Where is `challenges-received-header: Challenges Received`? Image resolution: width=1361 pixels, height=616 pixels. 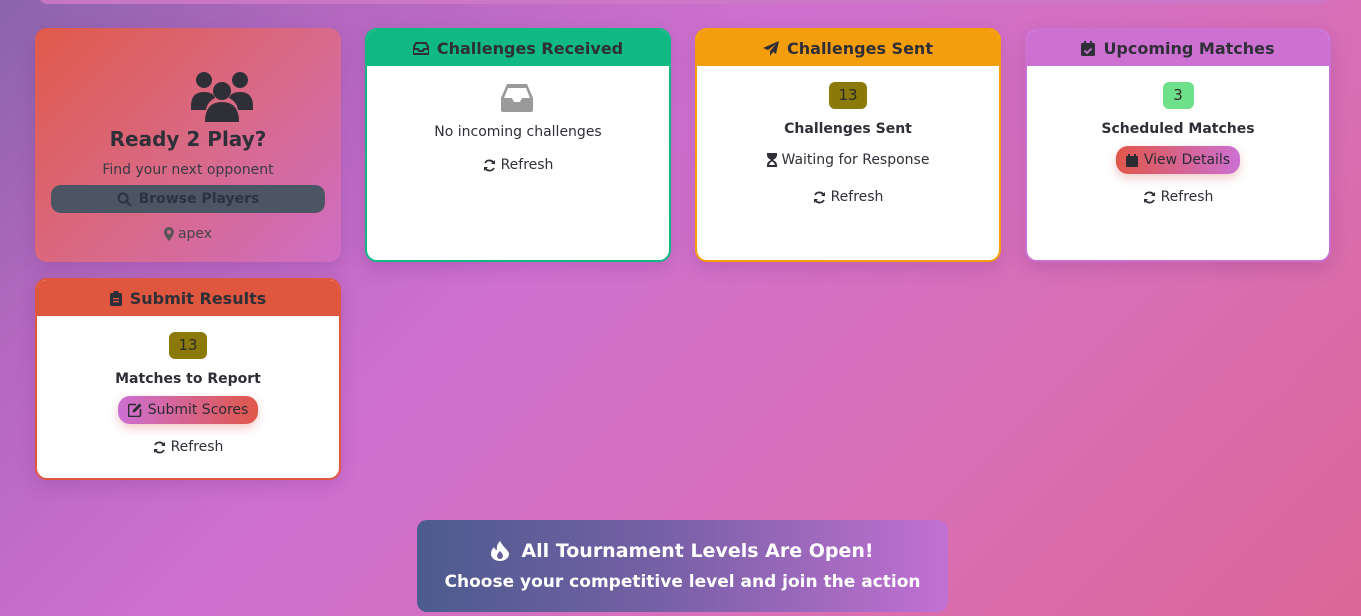
challenges-received-header: Challenges Received is located at coordinates (518, 48).